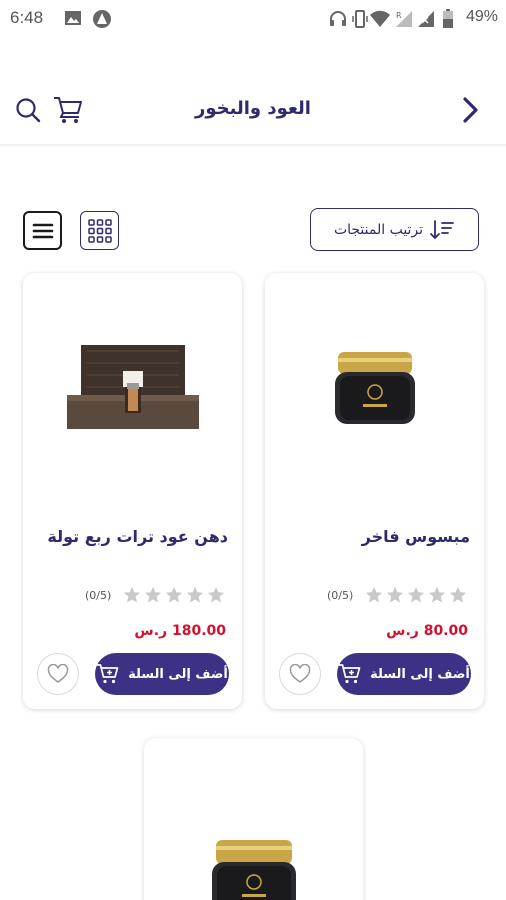 This screenshot has height=900, width=506. What do you see at coordinates (253, 18) in the screenshot?
I see `status-bar: 6:48 R 49%` at bounding box center [253, 18].